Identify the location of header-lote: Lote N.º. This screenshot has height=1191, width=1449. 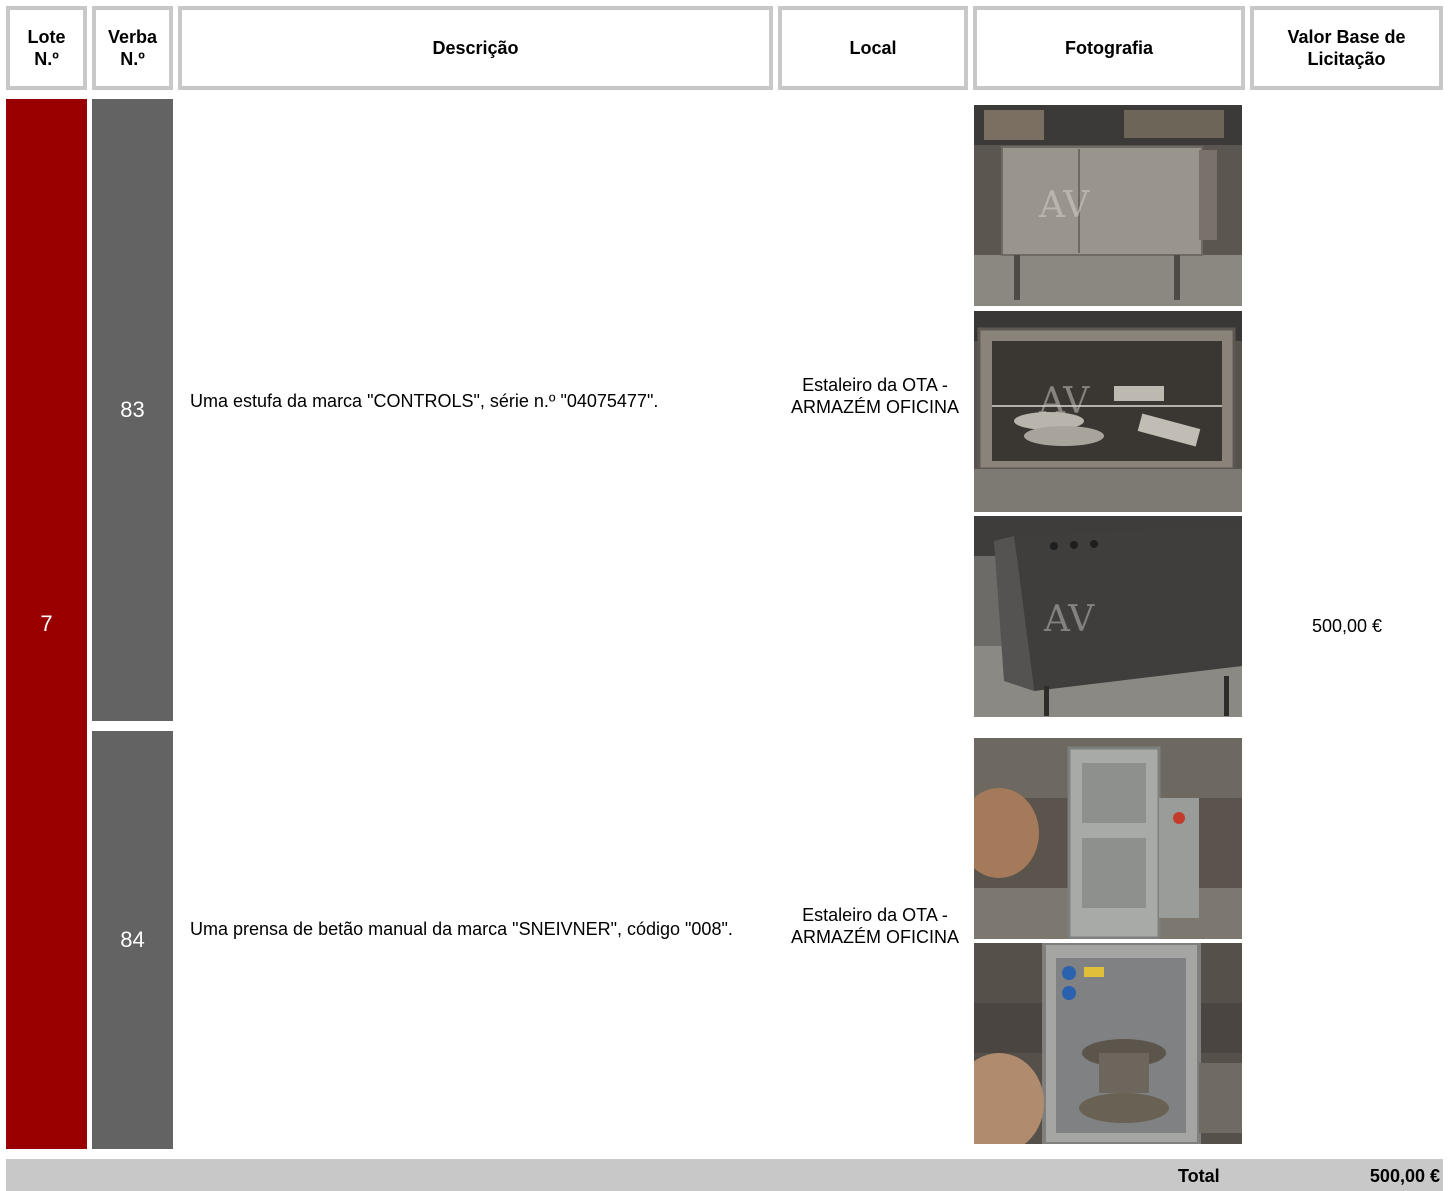
(46, 48).